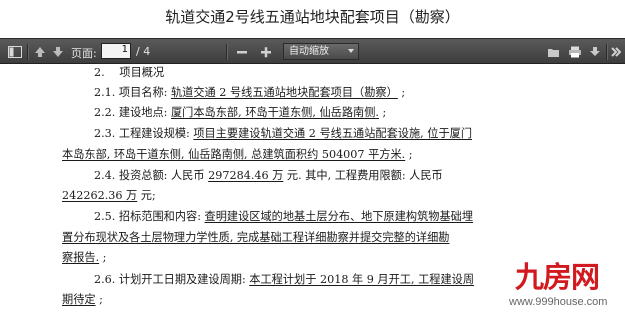 This screenshot has width=625, height=315. I want to click on page-number-input: 1, so click(116, 51).